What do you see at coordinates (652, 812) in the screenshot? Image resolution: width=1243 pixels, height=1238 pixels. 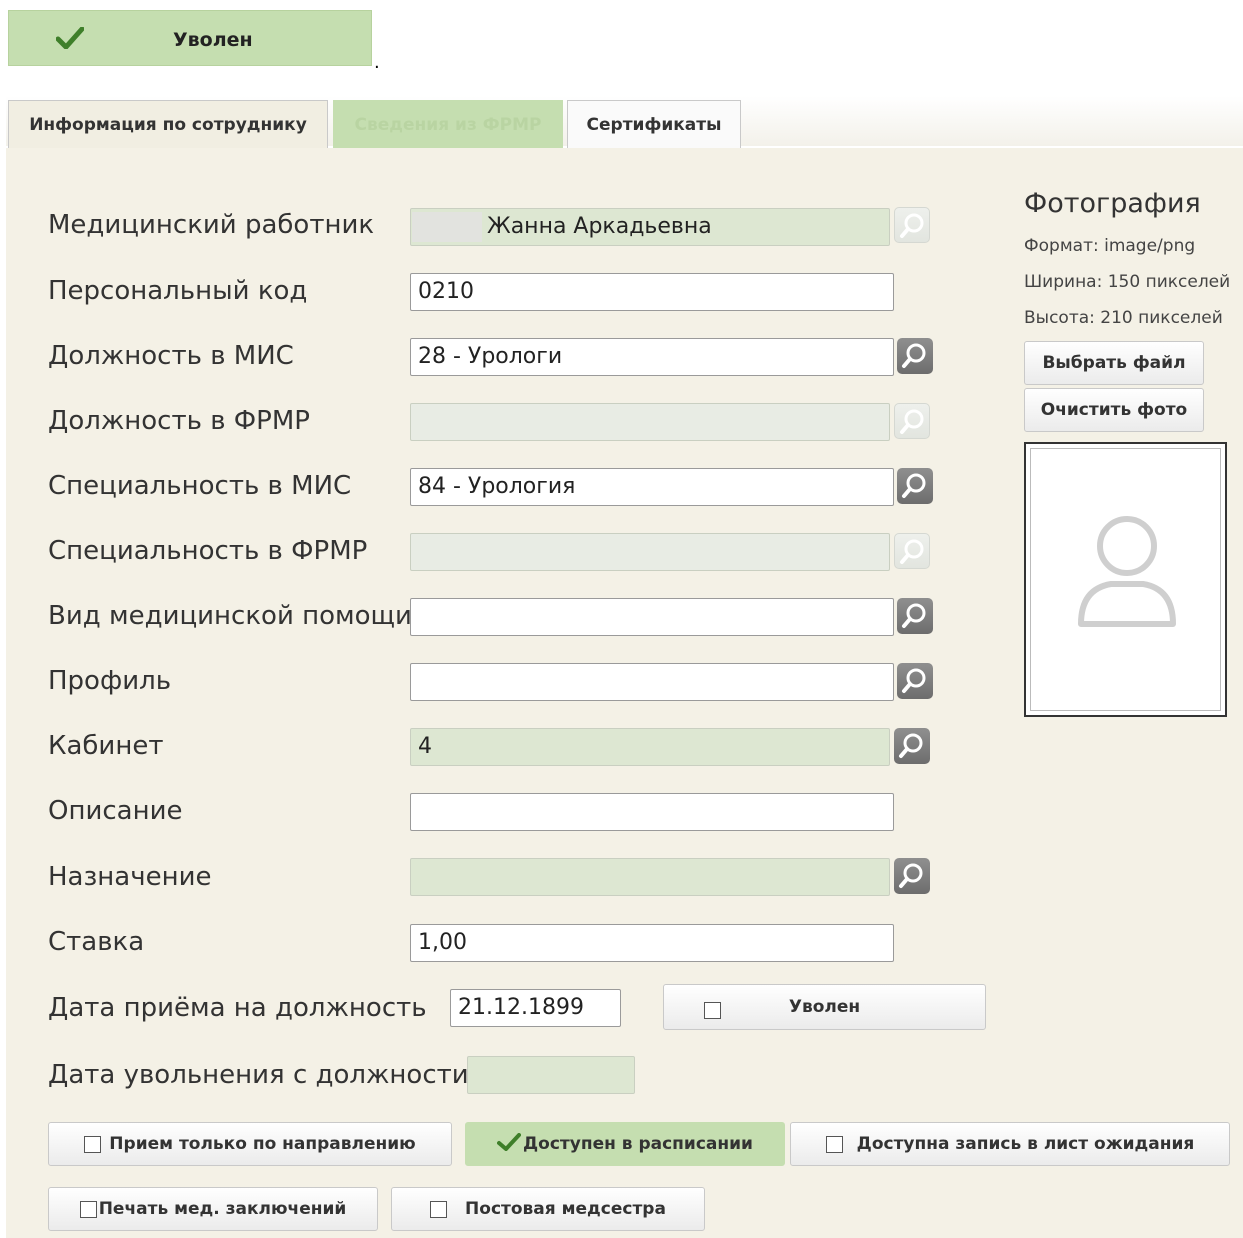 I see `description-field` at bounding box center [652, 812].